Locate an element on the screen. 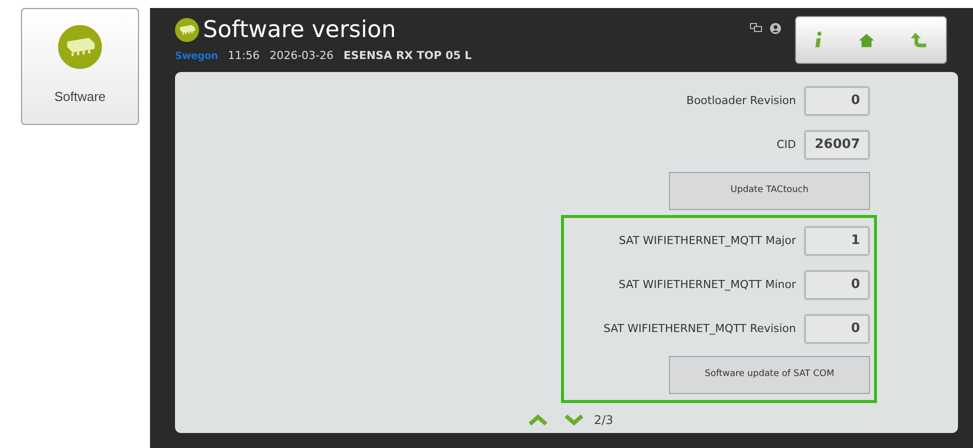 This screenshot has height=448, width=973. action-button: Software update of SAT COM is located at coordinates (769, 375).